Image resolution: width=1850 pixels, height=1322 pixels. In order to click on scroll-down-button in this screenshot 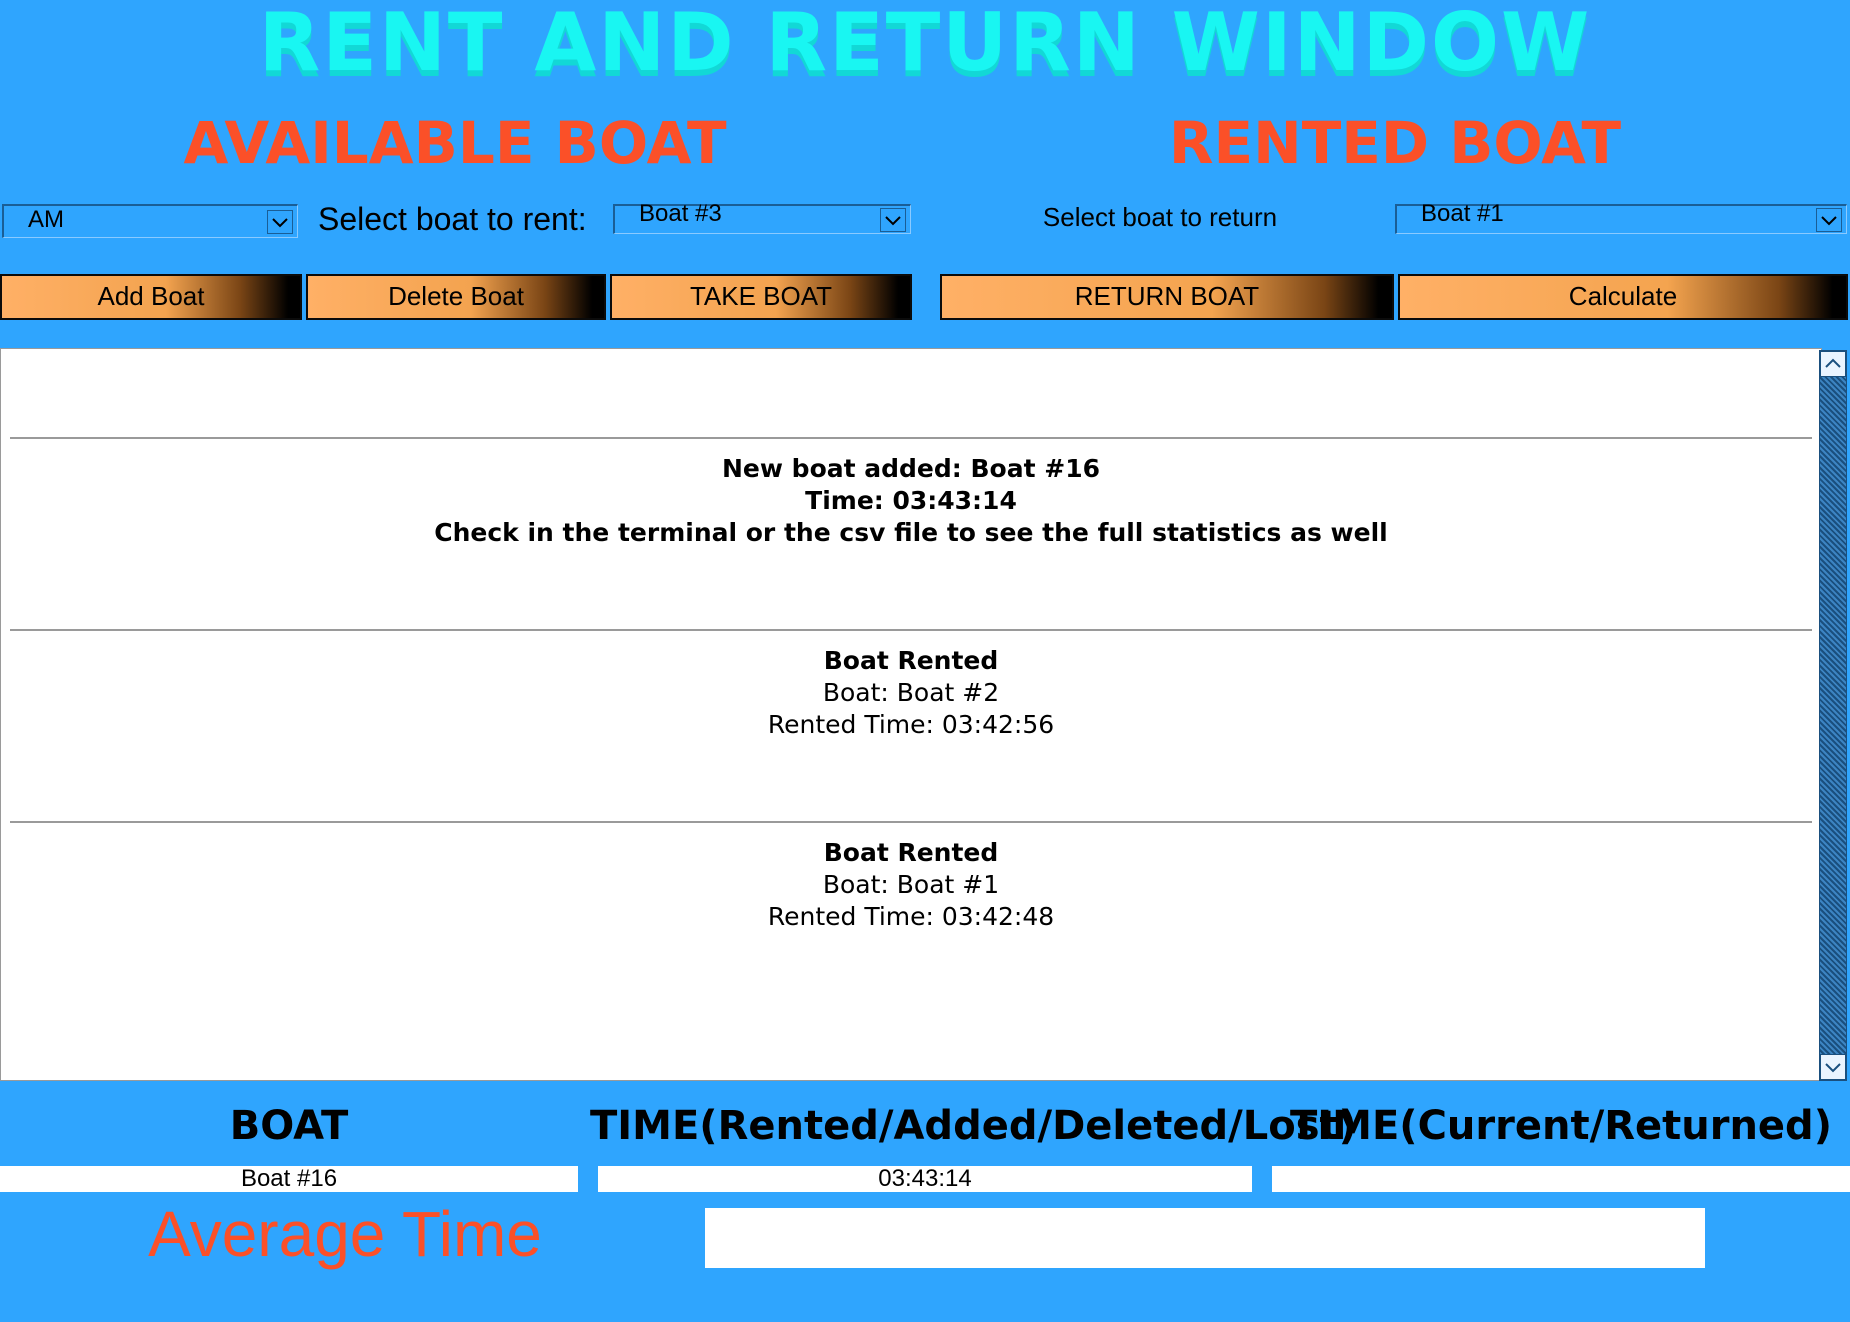, I will do `click(1833, 1067)`.